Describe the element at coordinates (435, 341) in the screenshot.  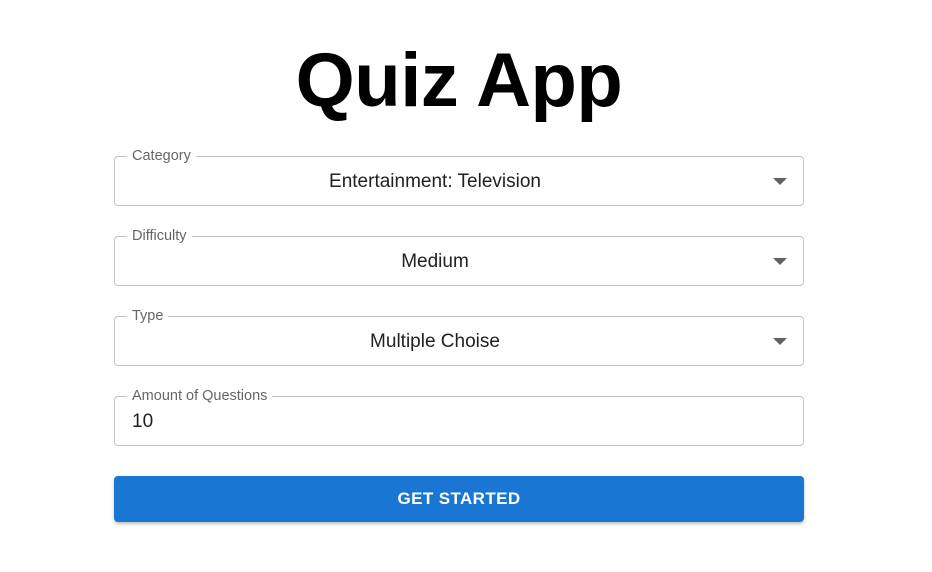
I see `type-value: Multiple Choise` at that location.